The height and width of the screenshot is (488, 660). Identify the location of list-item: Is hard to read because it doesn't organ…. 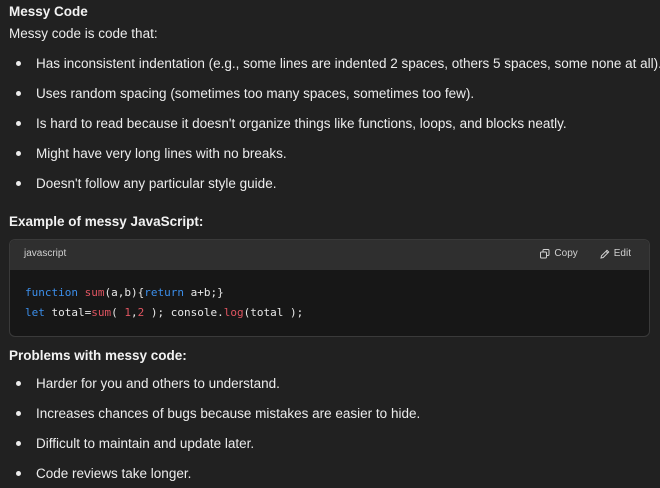
(334, 128).